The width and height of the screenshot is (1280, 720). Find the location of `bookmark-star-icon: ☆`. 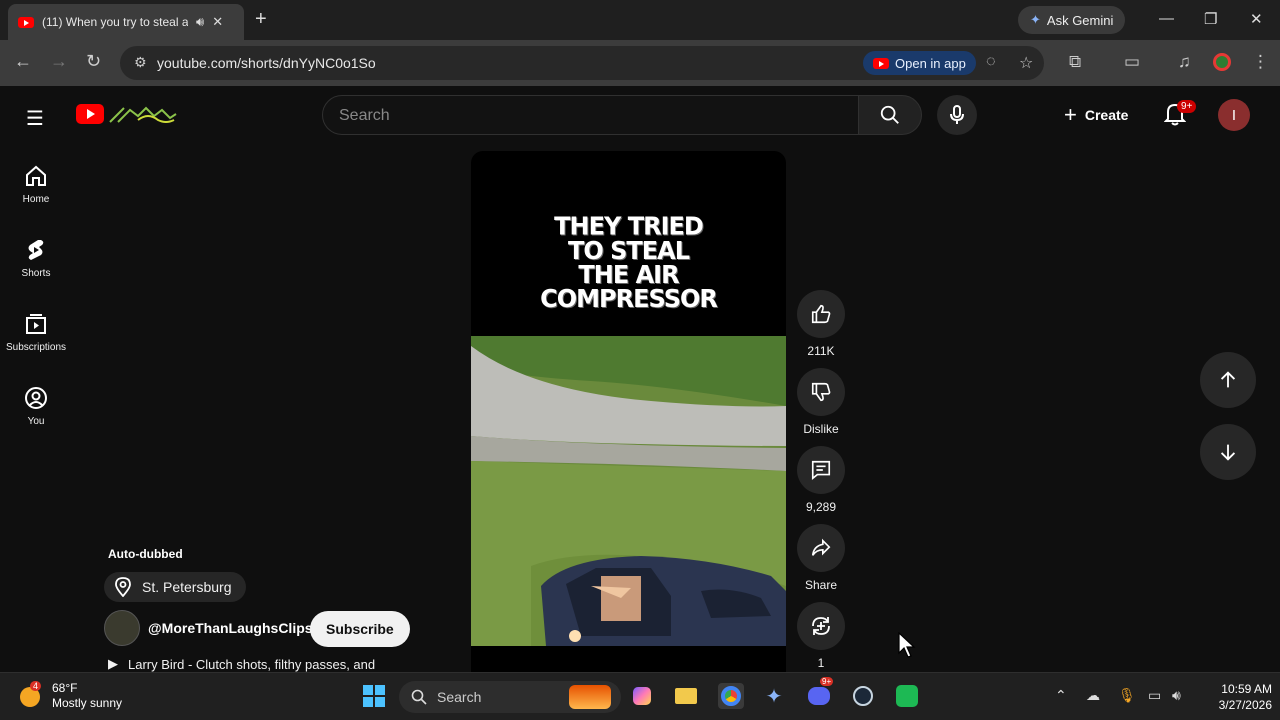

bookmark-star-icon: ☆ is located at coordinates (1026, 63).